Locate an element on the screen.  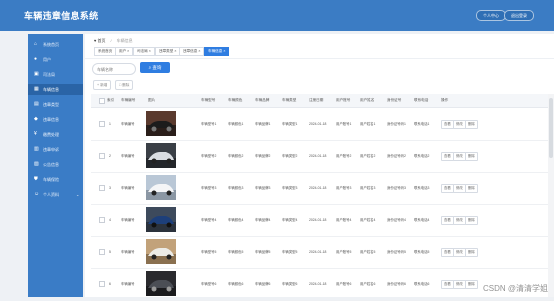
search-box is located at coordinates (114, 69).